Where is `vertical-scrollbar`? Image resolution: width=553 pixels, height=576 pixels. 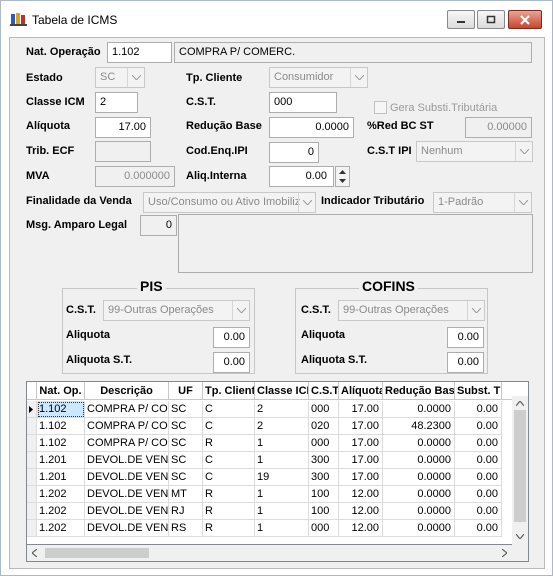
vertical-scrollbar is located at coordinates (520, 470).